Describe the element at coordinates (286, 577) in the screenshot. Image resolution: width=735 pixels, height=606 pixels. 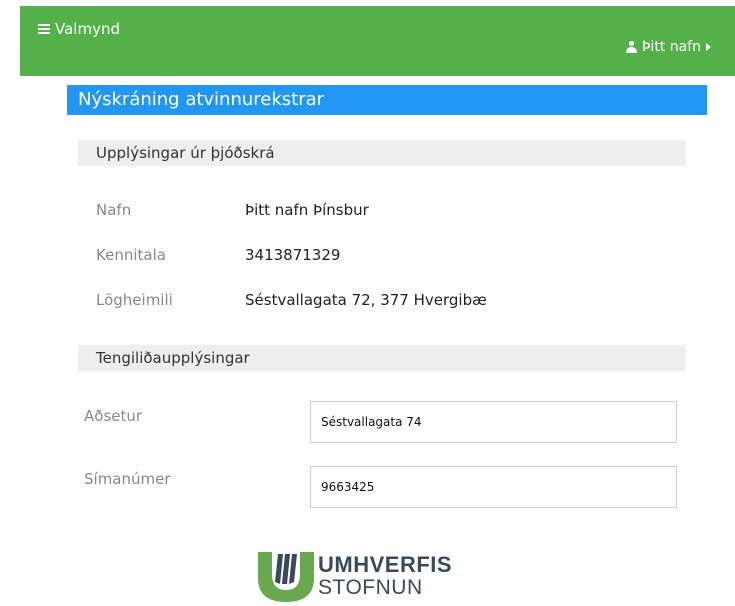
I see `logo-mark-icon` at that location.